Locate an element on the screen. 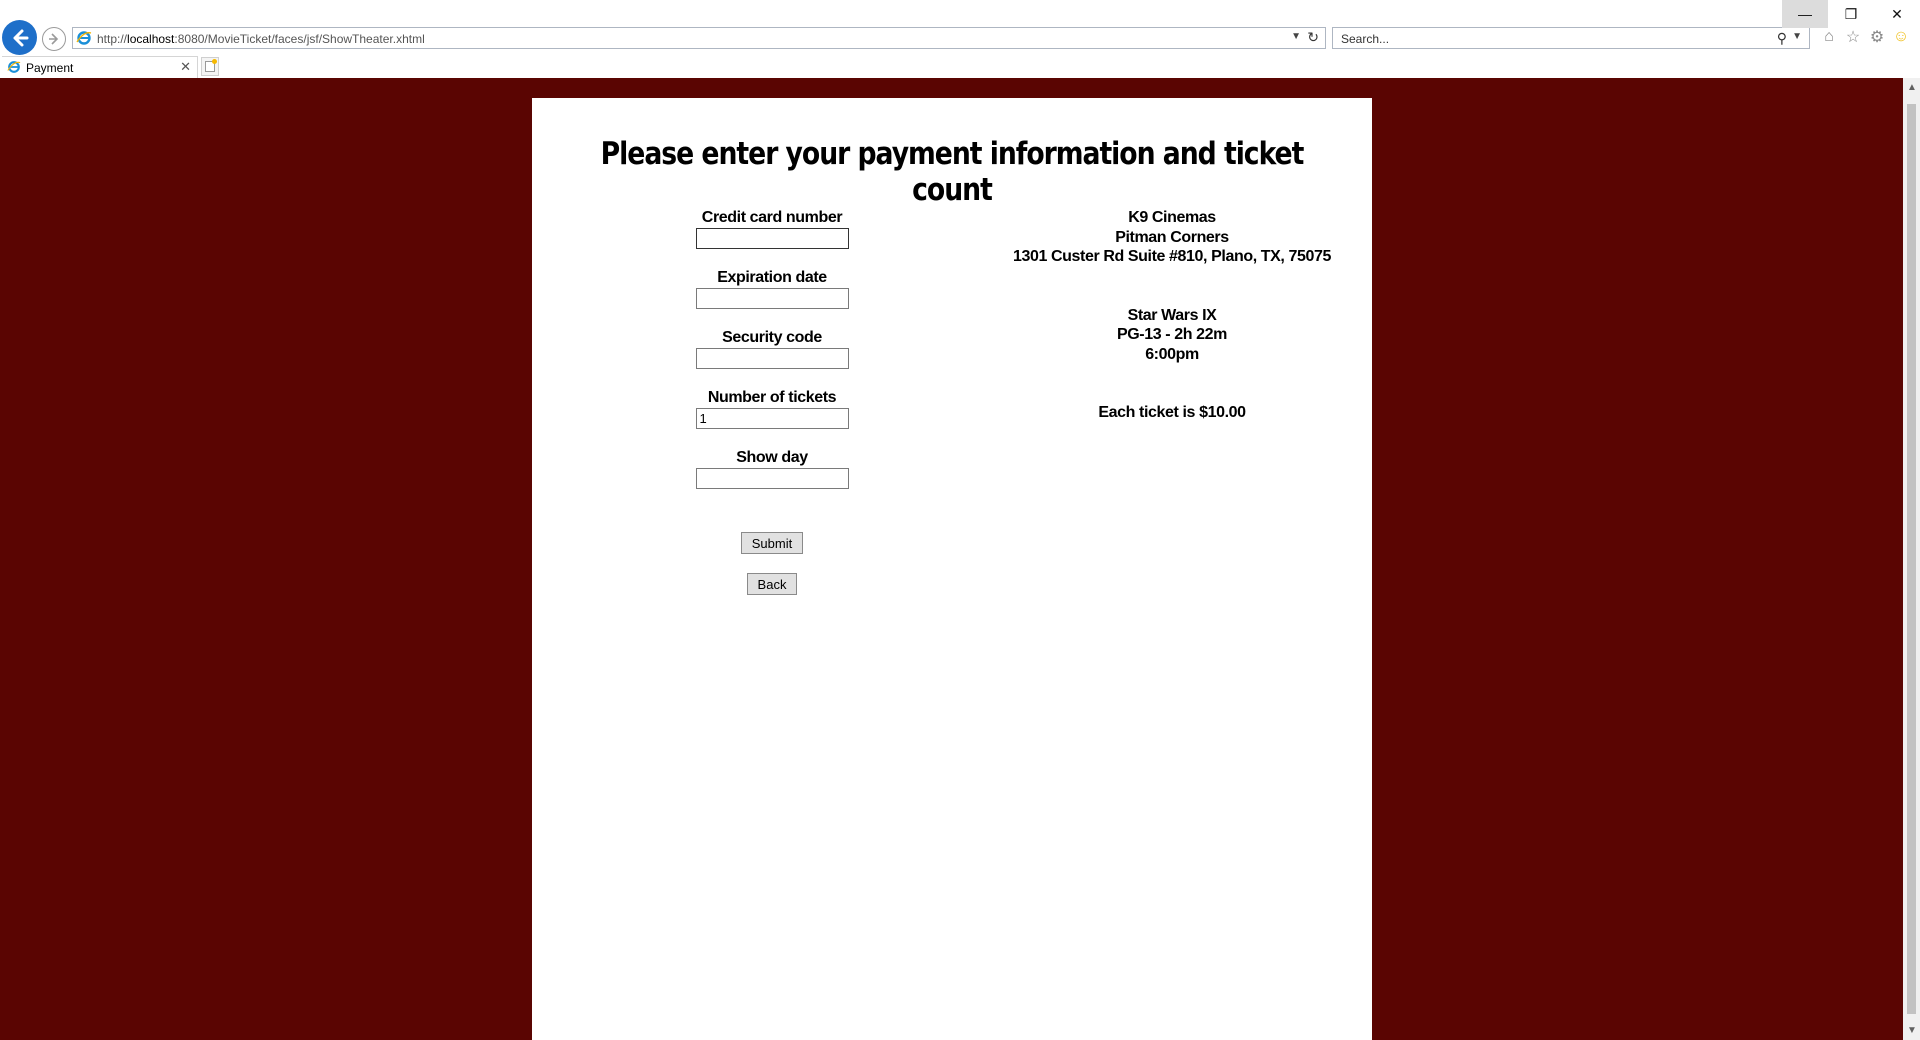 Image resolution: width=1920 pixels, height=1040 pixels. back-button: Back is located at coordinates (772, 584).